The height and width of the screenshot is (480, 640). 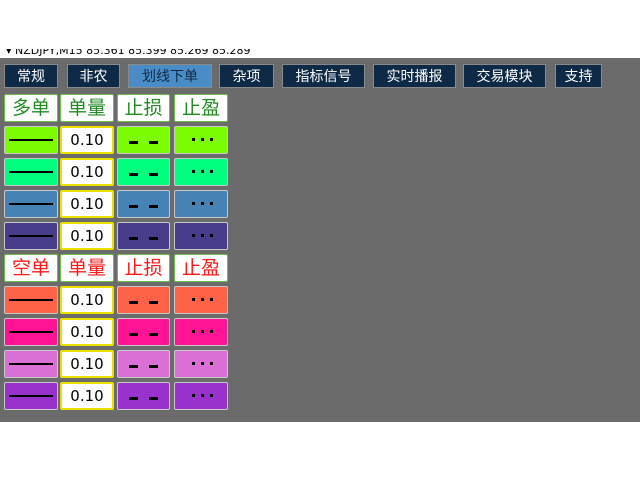 I want to click on symbol-info-text: ▾ NZDJPY,M15 85.361 85.399 85.269 85.289, so click(x=128, y=53).